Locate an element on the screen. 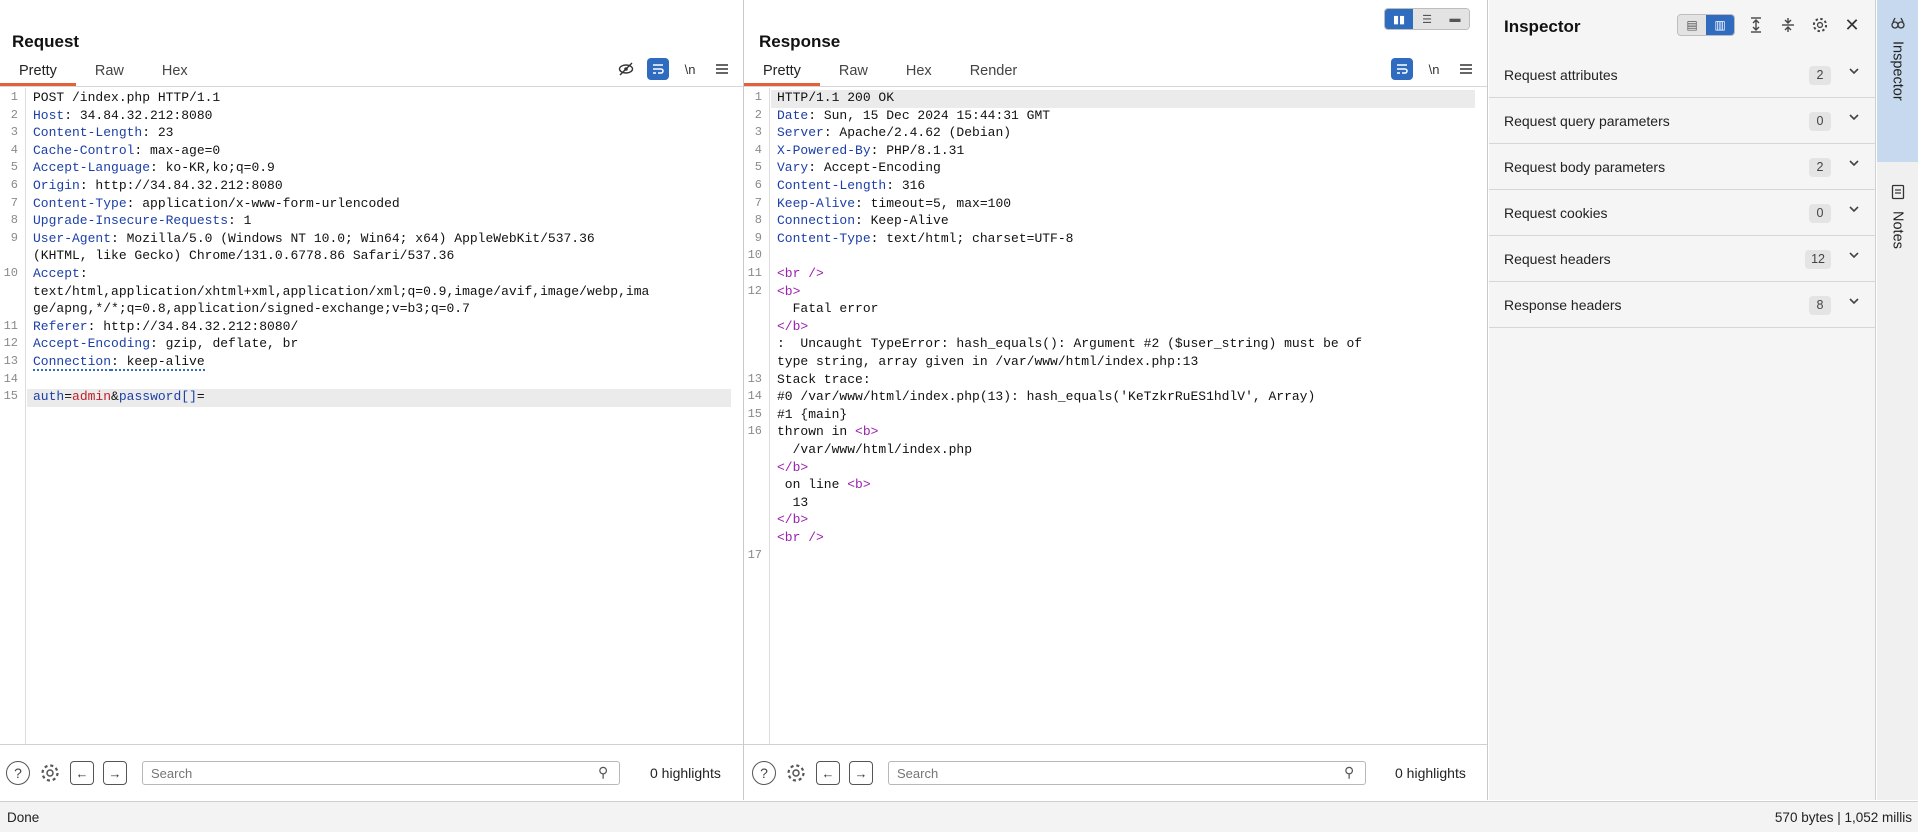 The height and width of the screenshot is (832, 1918). line-number: 2 is located at coordinates (758, 114).